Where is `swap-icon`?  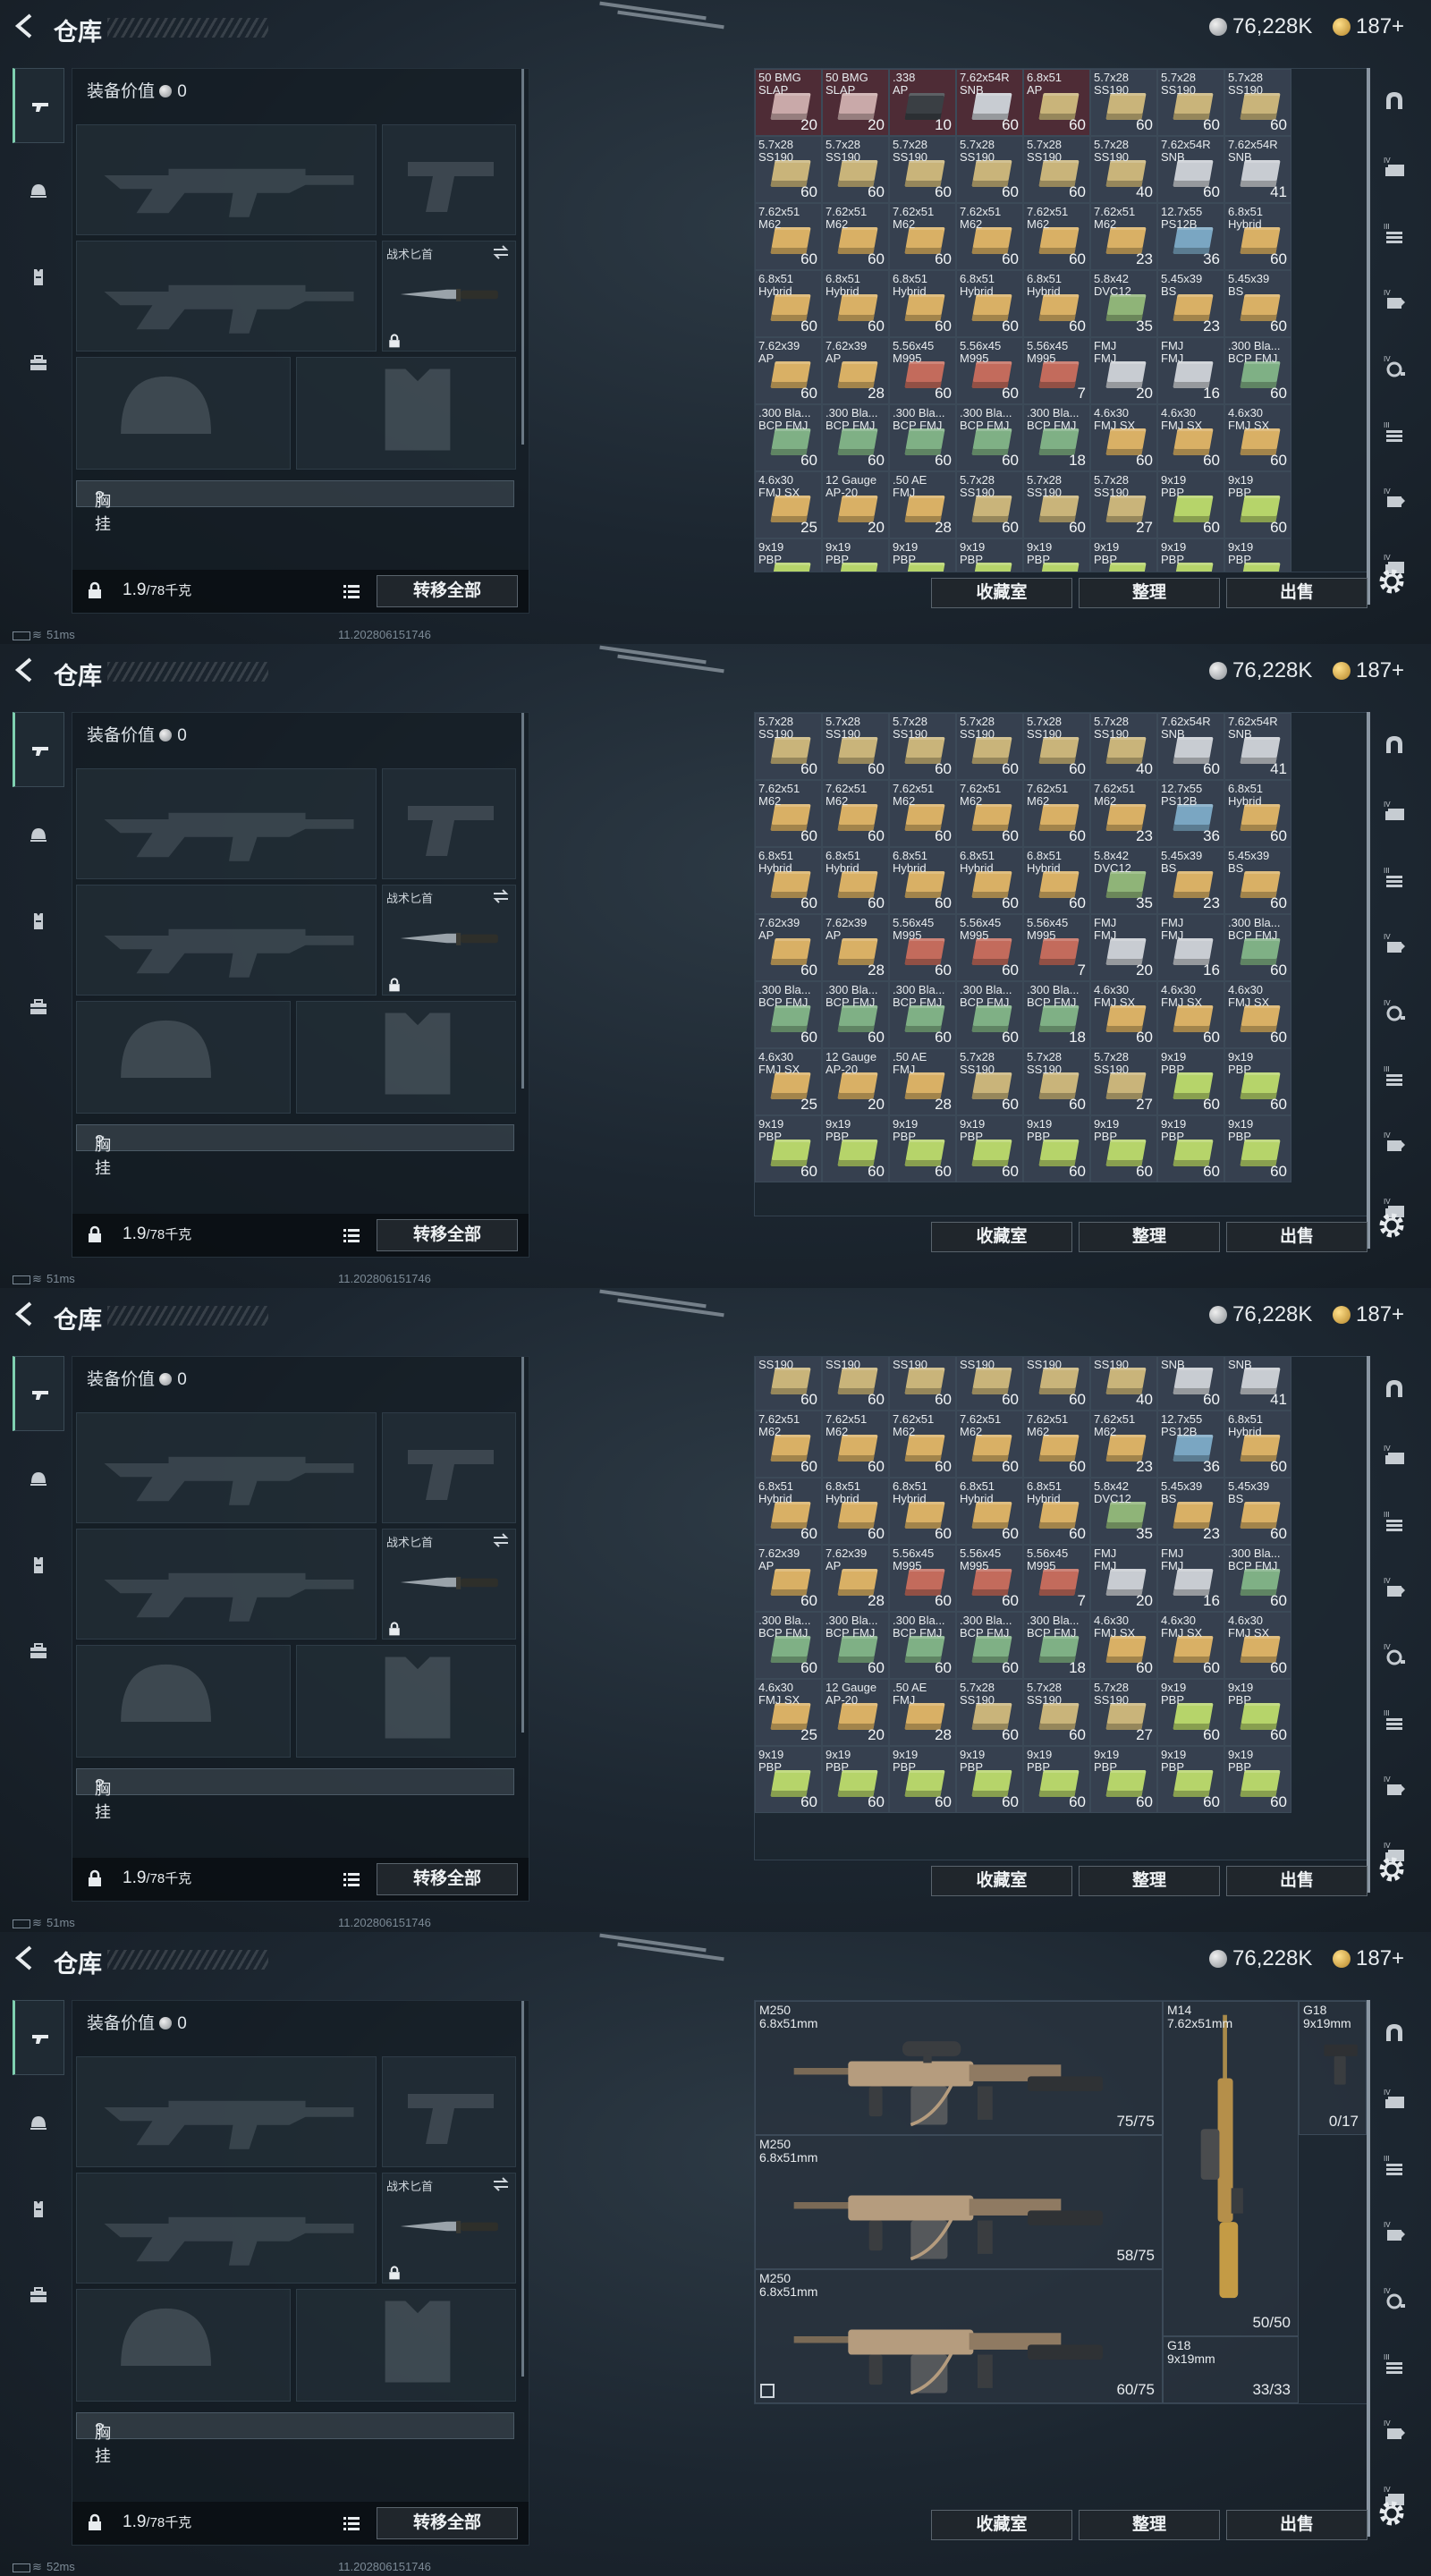
swap-icon is located at coordinates (501, 252).